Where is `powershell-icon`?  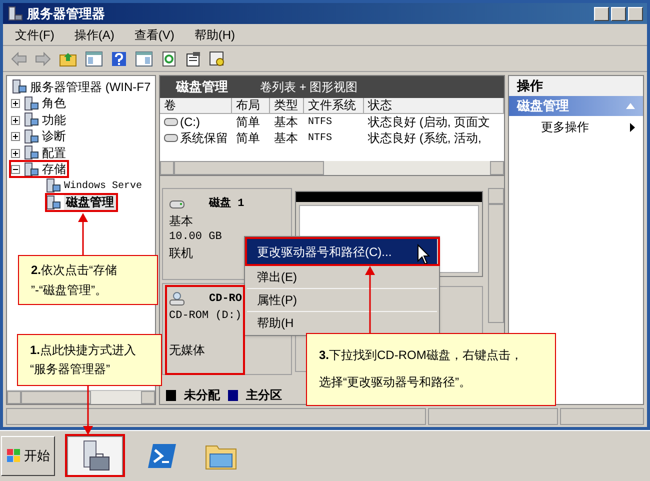
powershell-icon is located at coordinates (162, 455).